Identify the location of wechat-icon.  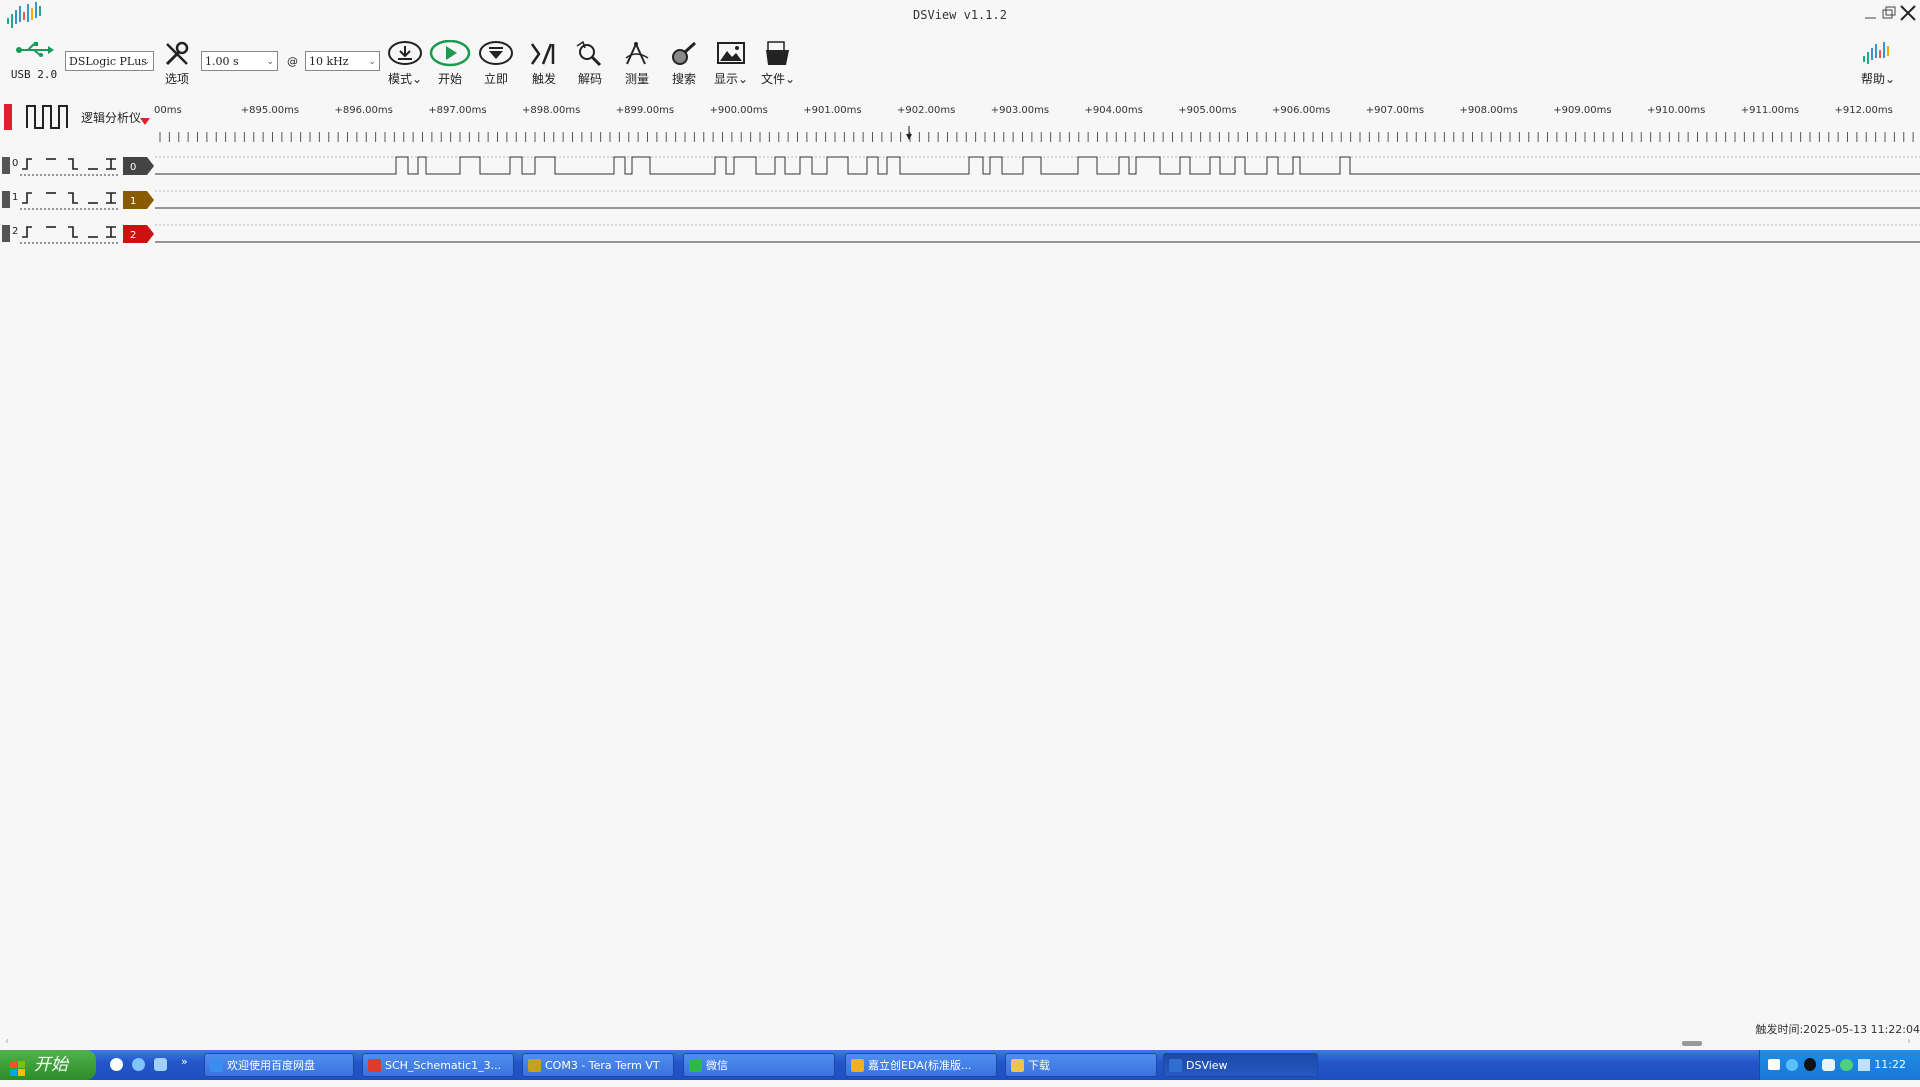
(1846, 1065).